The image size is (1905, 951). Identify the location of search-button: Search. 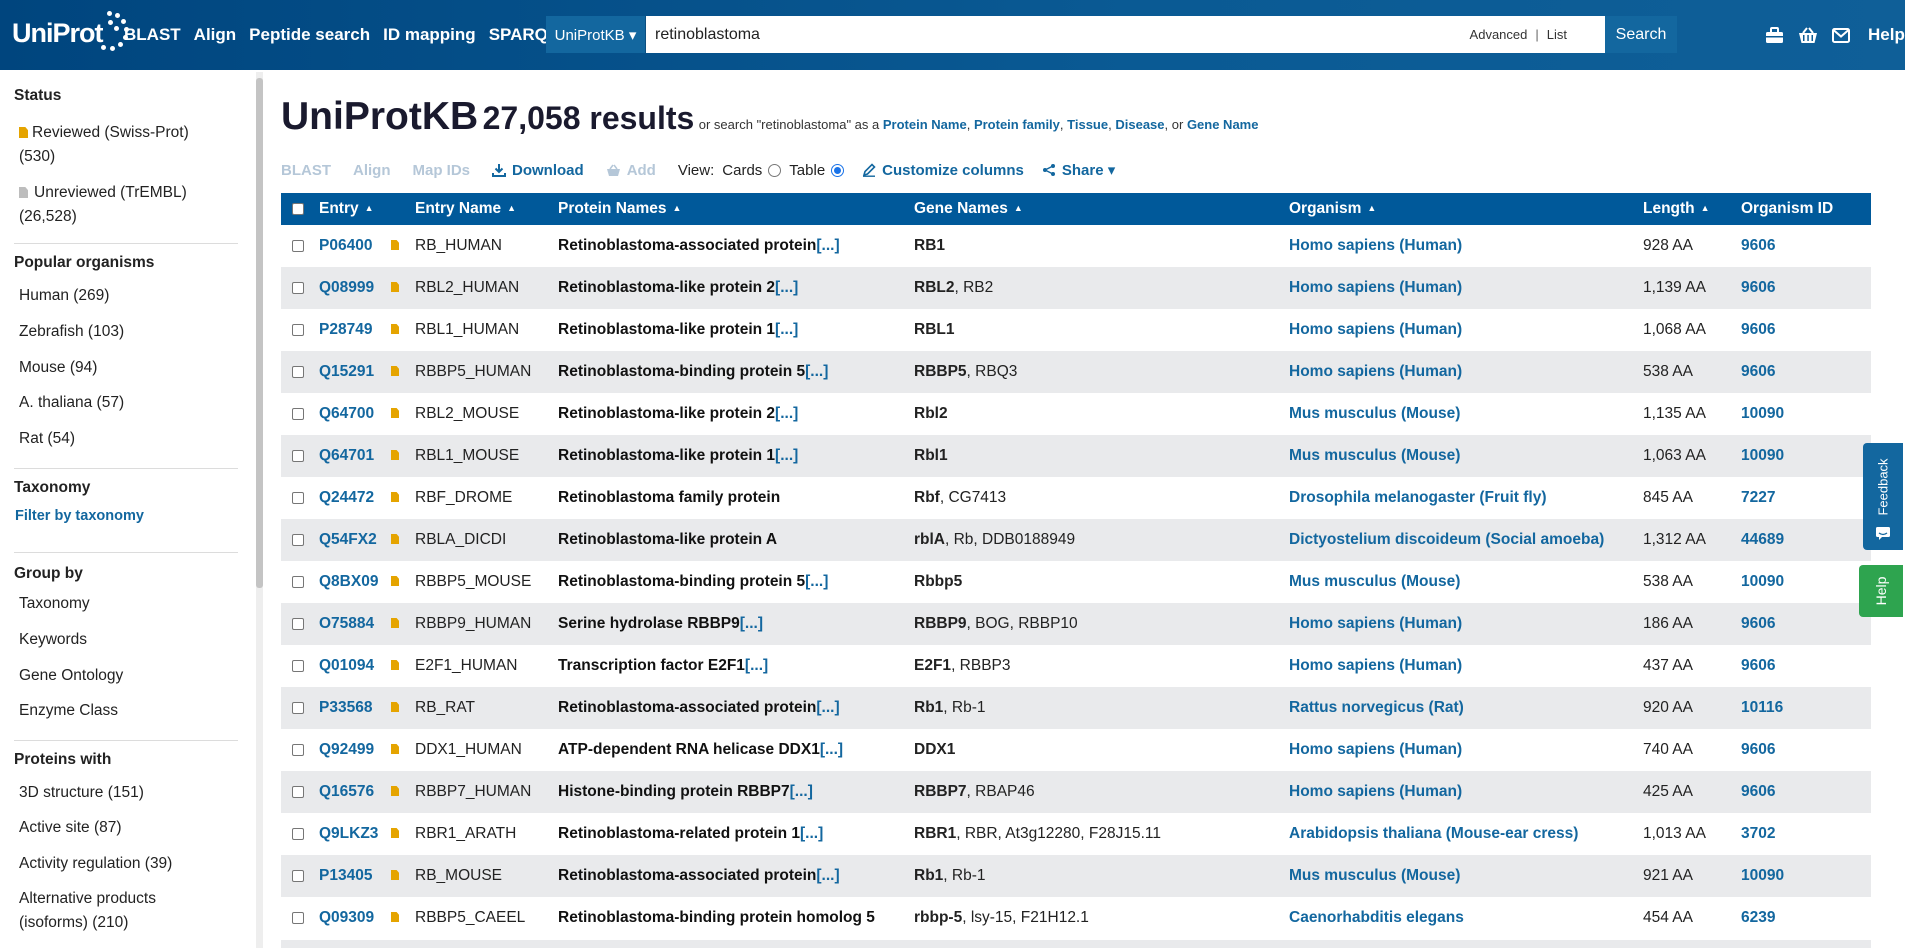
(1641, 34).